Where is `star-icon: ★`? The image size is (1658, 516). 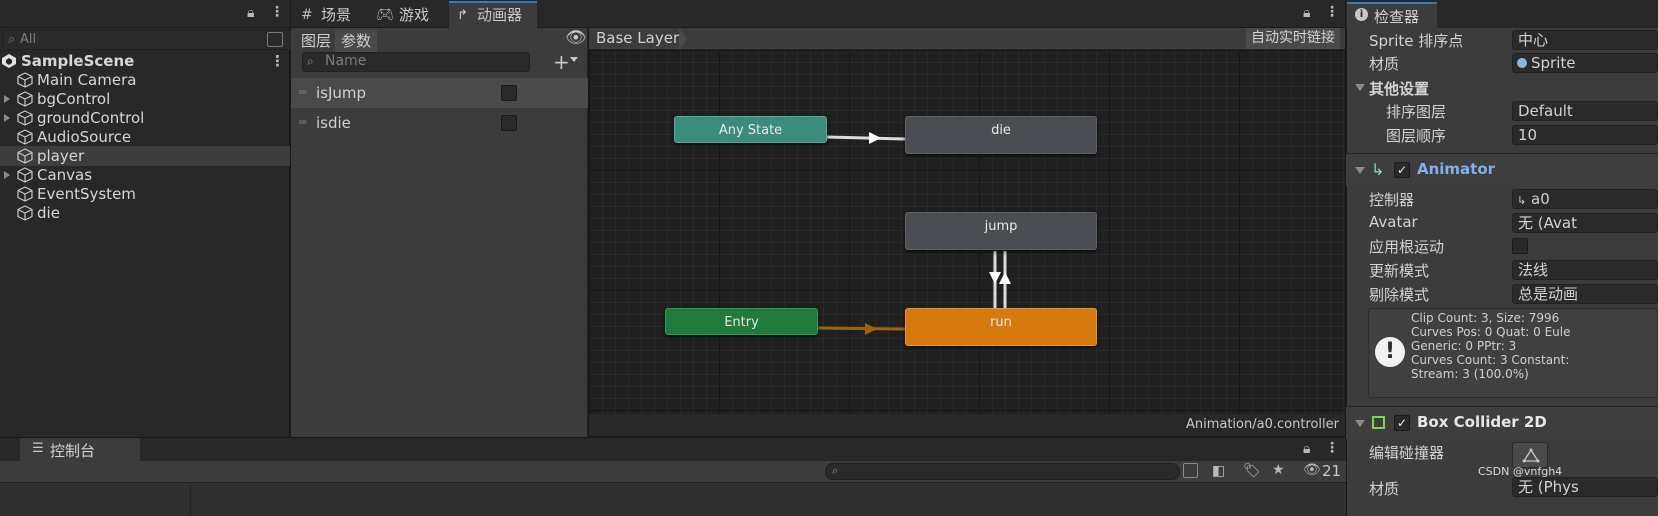 star-icon: ★ is located at coordinates (1278, 470).